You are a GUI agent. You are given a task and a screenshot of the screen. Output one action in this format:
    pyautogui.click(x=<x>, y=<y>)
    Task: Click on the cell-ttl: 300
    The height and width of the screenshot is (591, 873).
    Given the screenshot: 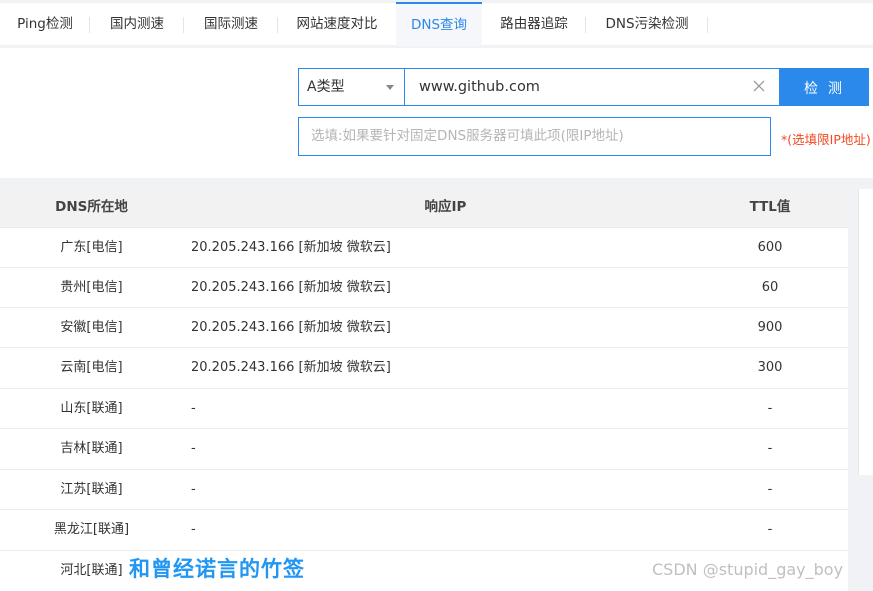 What is the action you would take?
    pyautogui.click(x=770, y=367)
    